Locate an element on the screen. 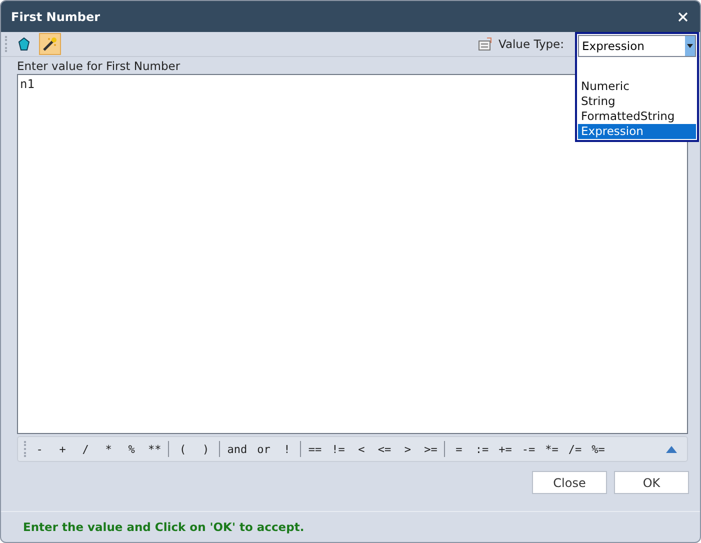 This screenshot has height=543, width=701. operator-button: and is located at coordinates (237, 449).